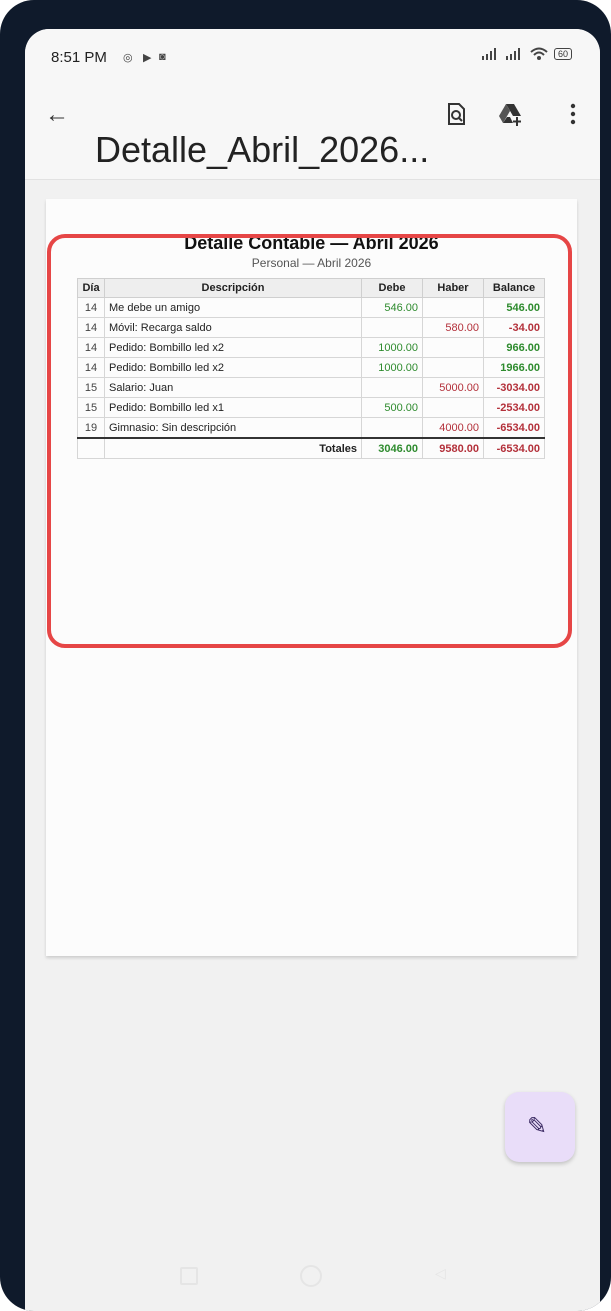 The height and width of the screenshot is (1311, 611). Describe the element at coordinates (189, 1276) in the screenshot. I see `recents-icon` at that location.